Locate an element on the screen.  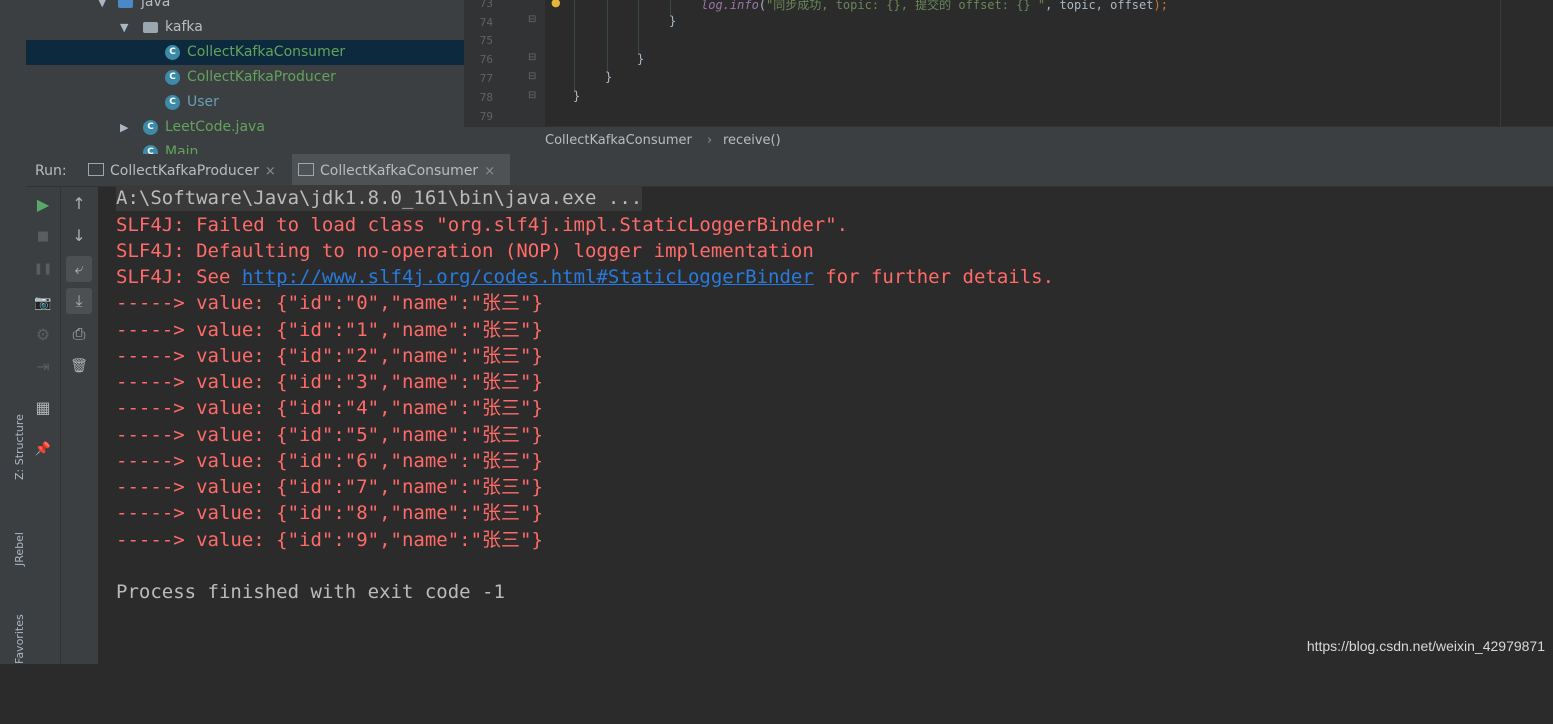
console-text: SLF4J: See is located at coordinates (179, 277).